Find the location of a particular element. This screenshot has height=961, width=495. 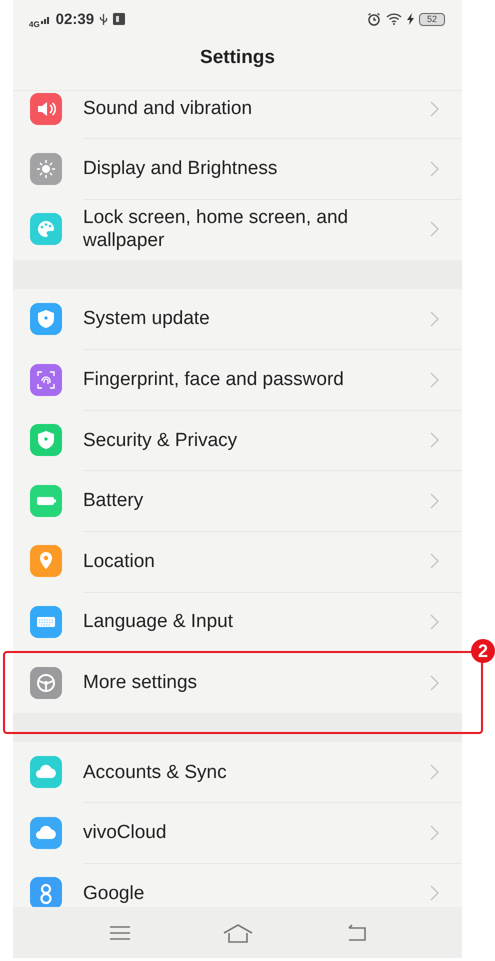

settings-item: Accounts & Sync is located at coordinates (256, 772).